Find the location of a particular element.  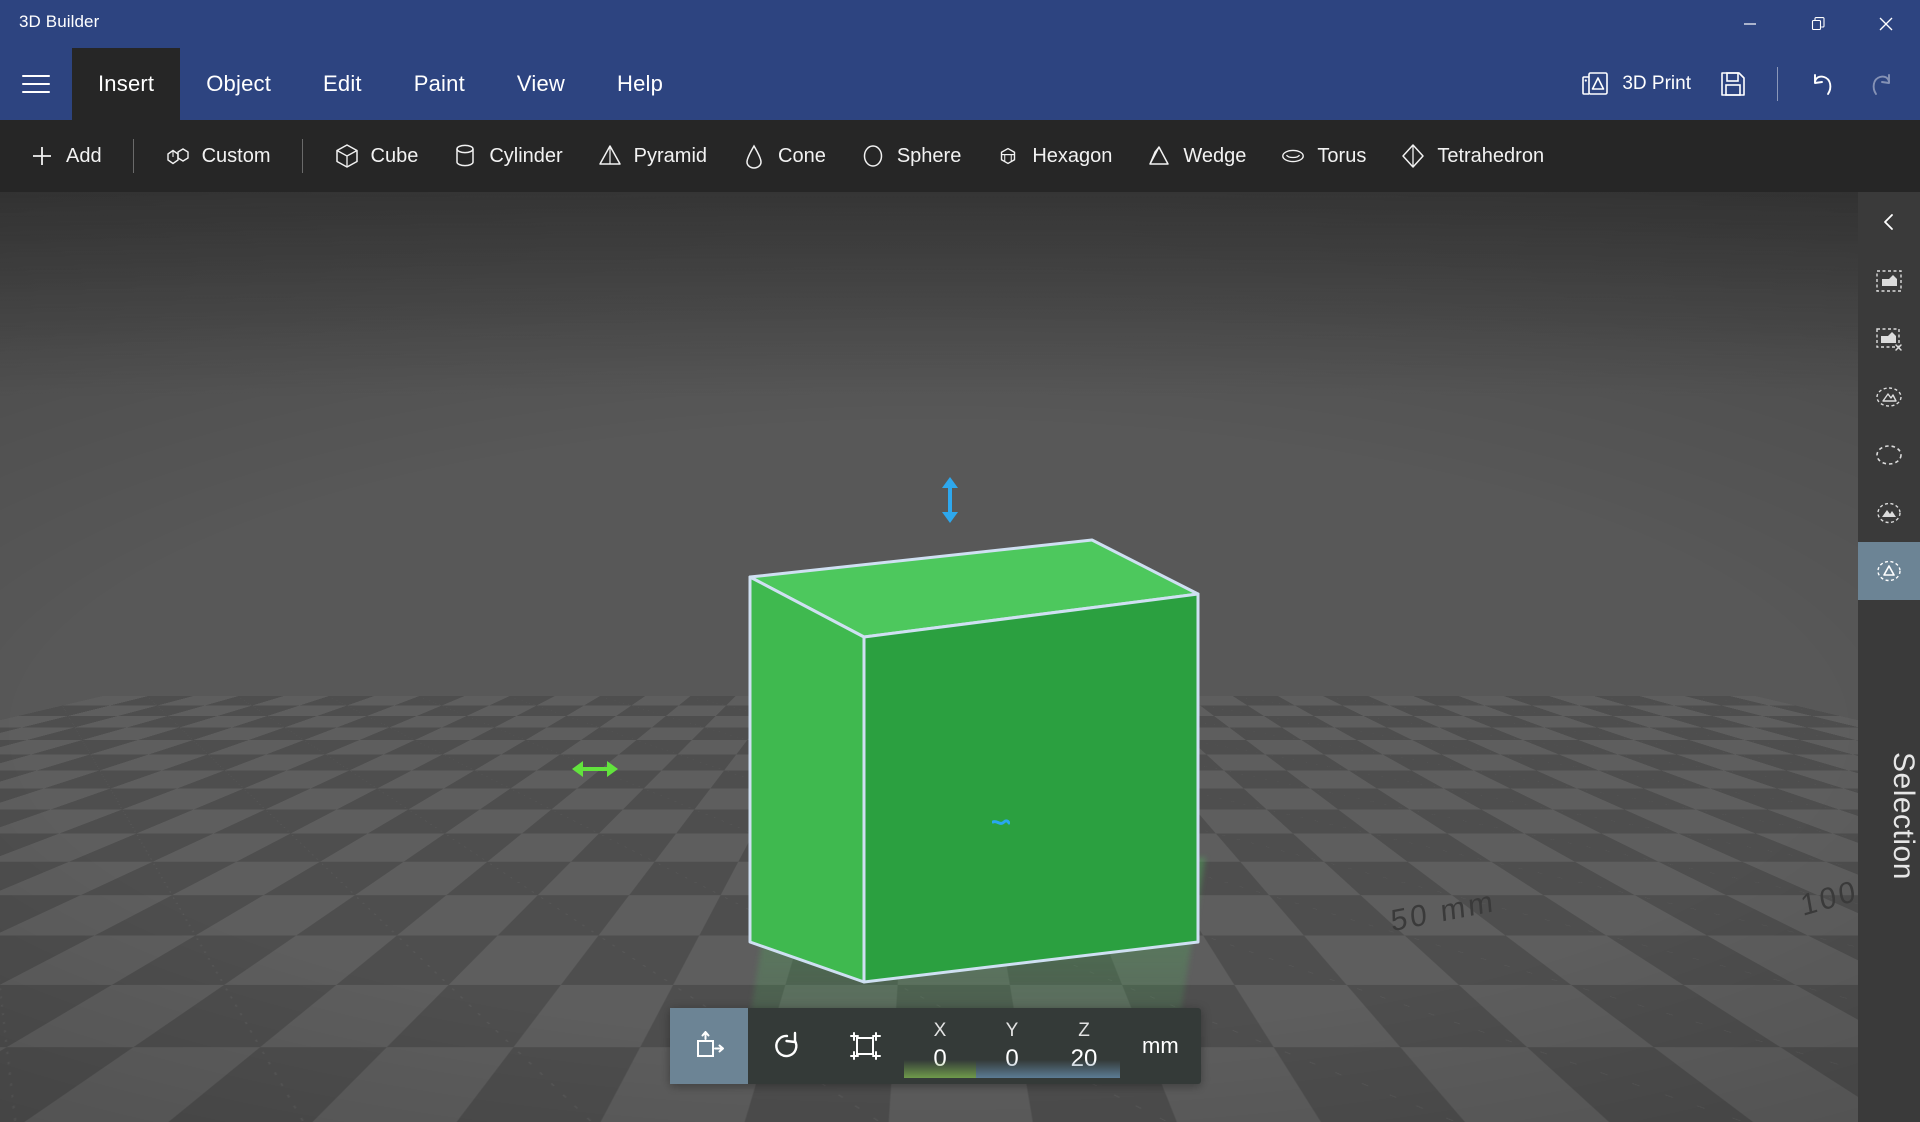

undo-button is located at coordinates (1823, 84).